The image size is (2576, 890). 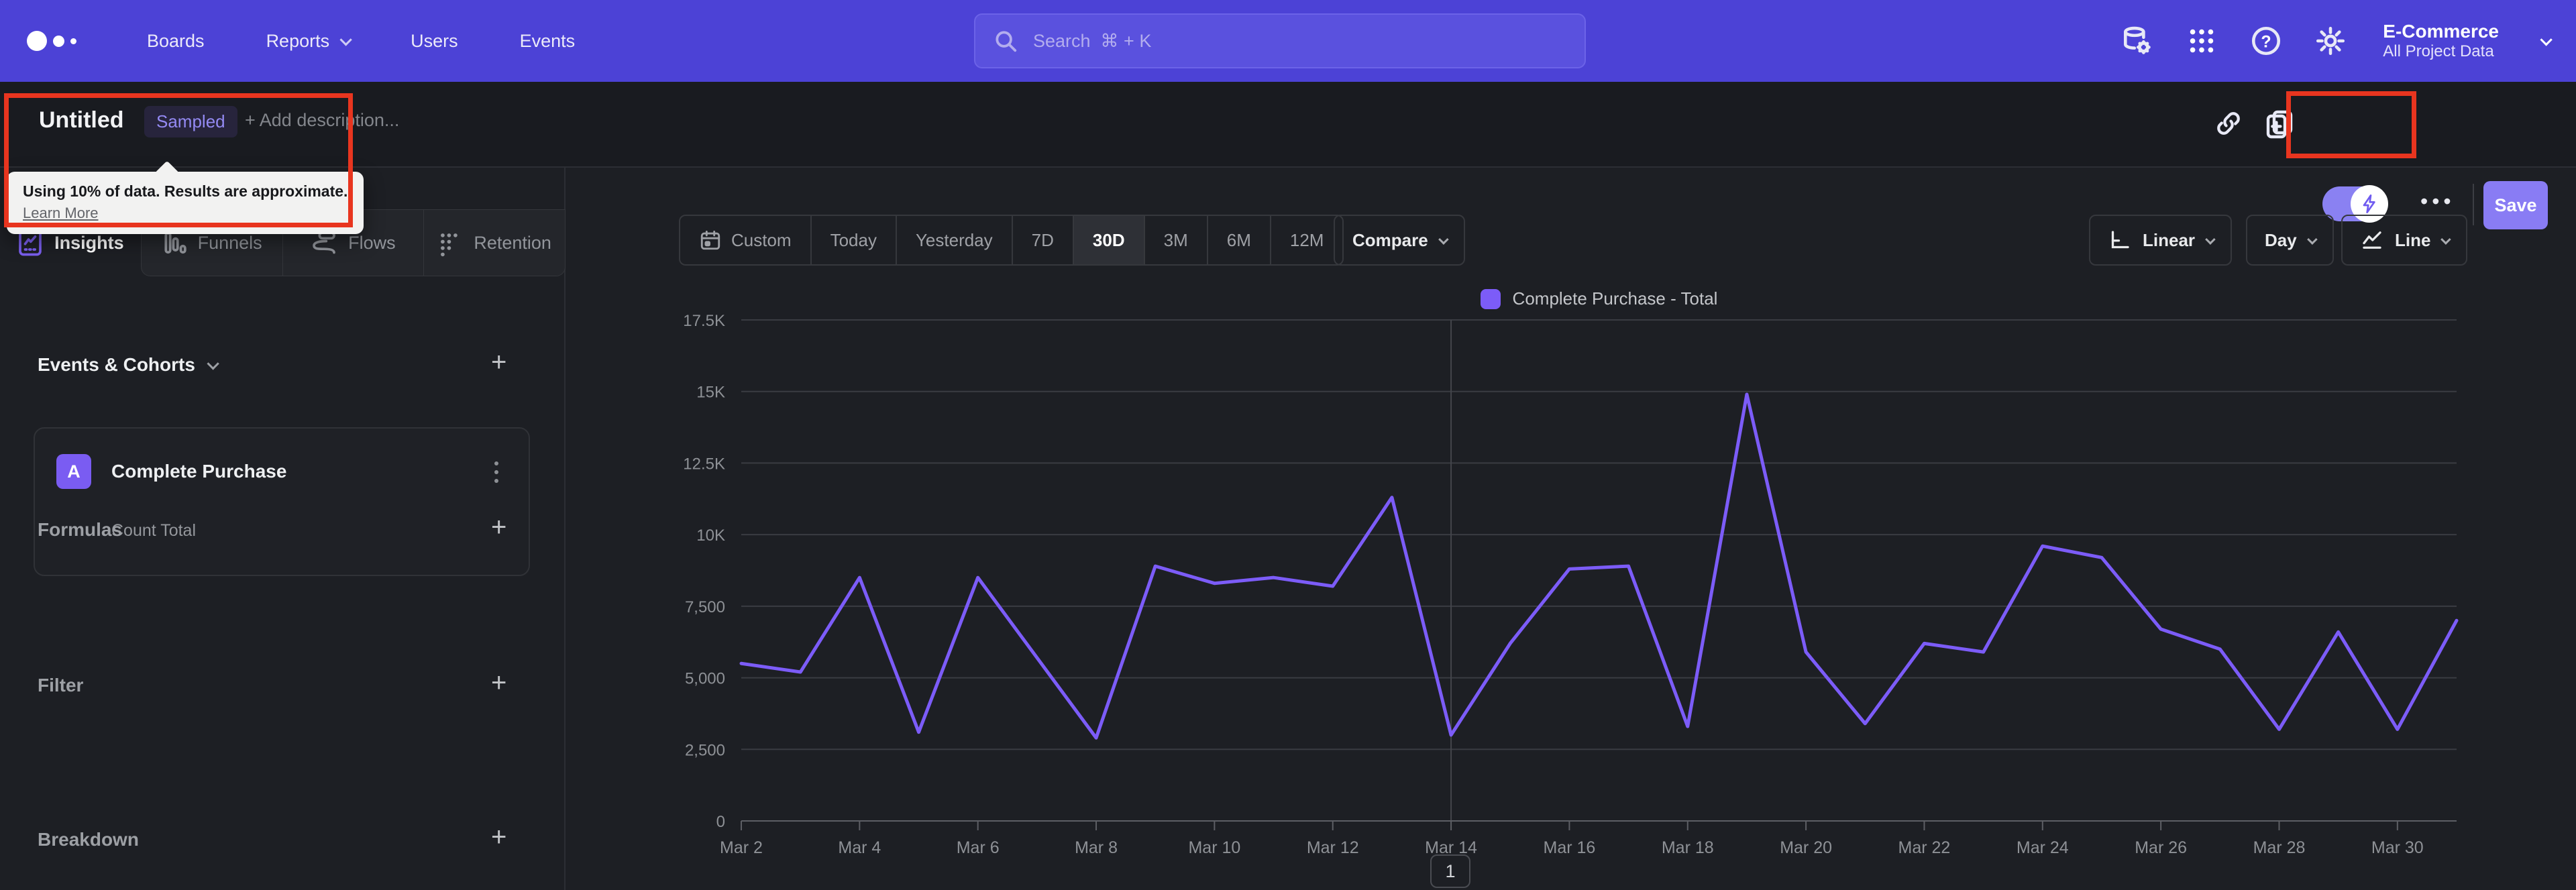 What do you see at coordinates (2279, 123) in the screenshot?
I see `add-to-board-icon` at bounding box center [2279, 123].